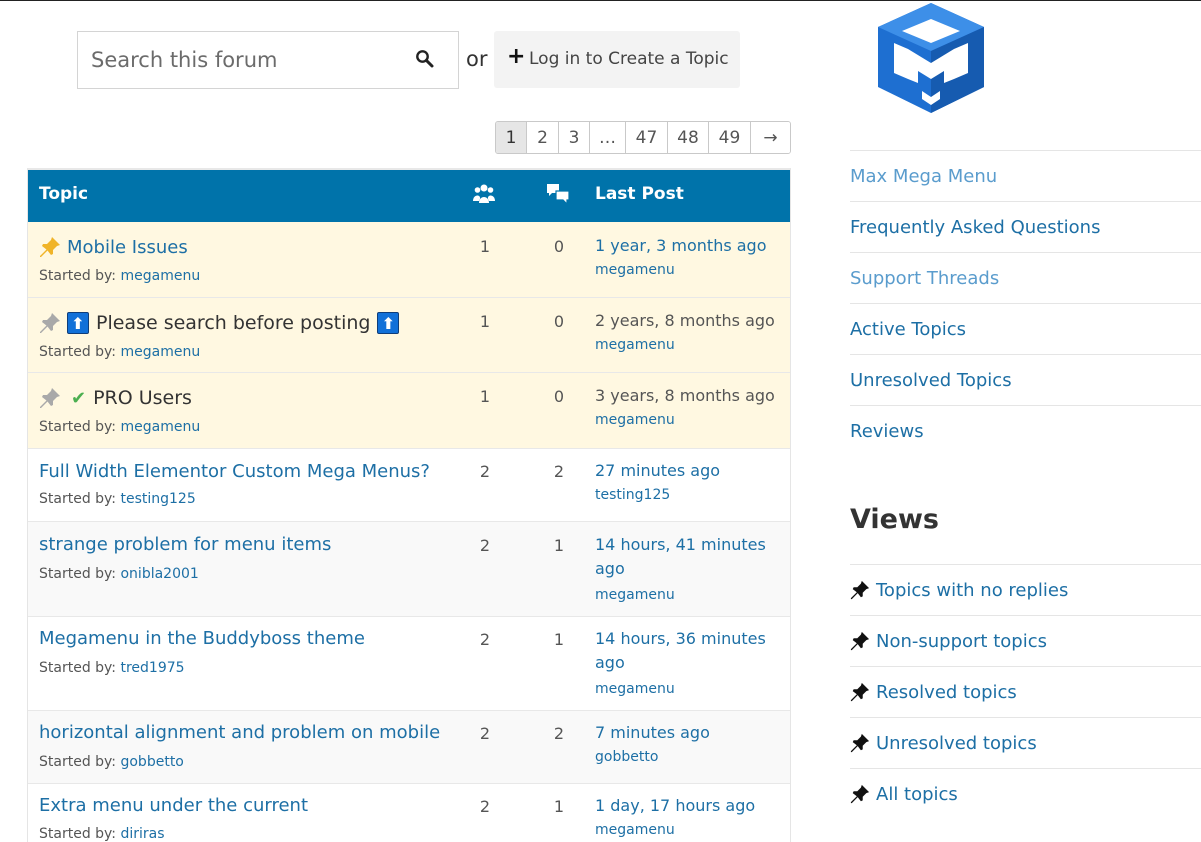 This screenshot has height=842, width=1201. What do you see at coordinates (675, 805) in the screenshot?
I see `freshness-link: 1 day, 17 hours ago` at bounding box center [675, 805].